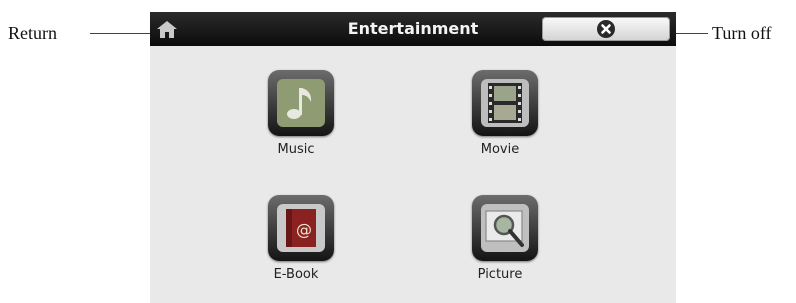 The image size is (796, 303). I want to click on return-callout-label: Return, so click(32, 33).